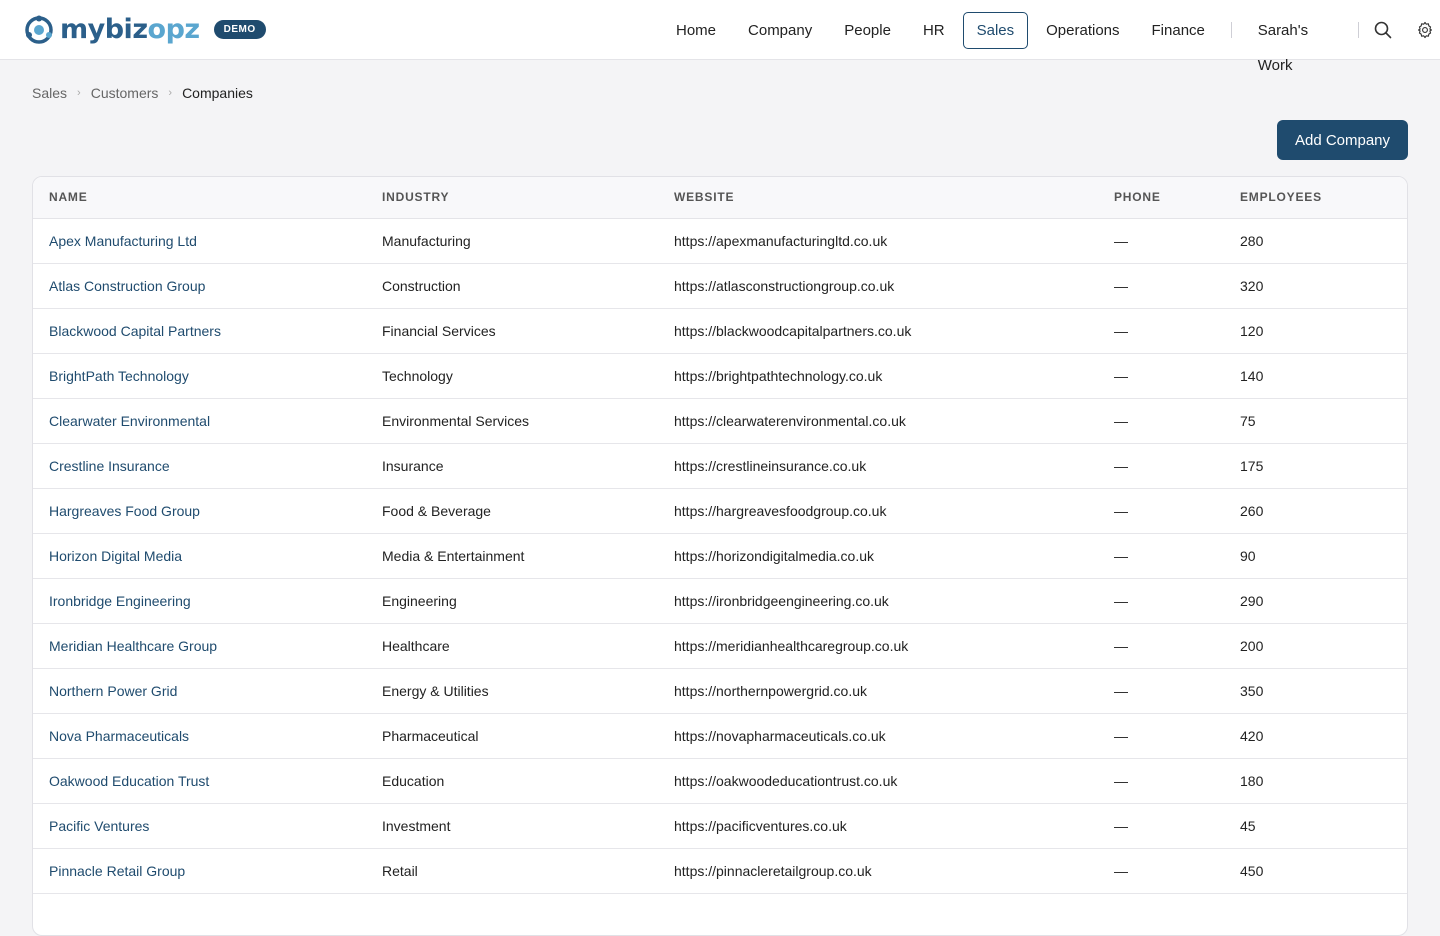  I want to click on cell-name: Crestline Insurance, so click(207, 466).